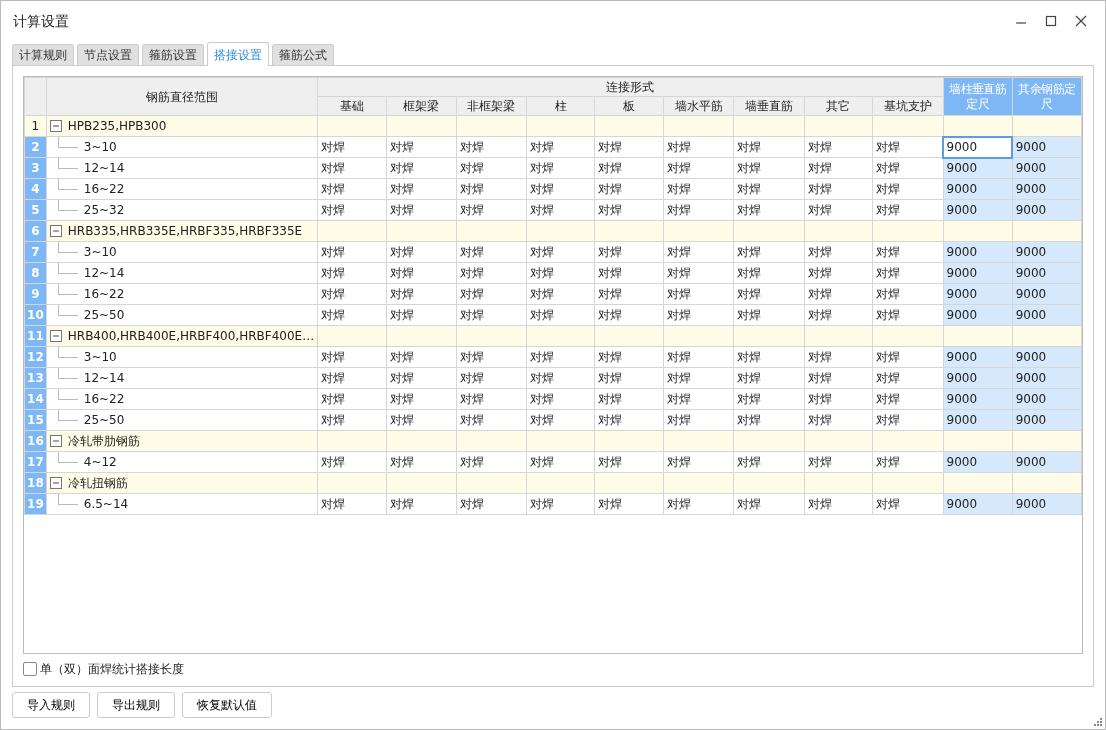 The image size is (1106, 730). What do you see at coordinates (227, 705) in the screenshot?
I see `action-button: 恢复默认值` at bounding box center [227, 705].